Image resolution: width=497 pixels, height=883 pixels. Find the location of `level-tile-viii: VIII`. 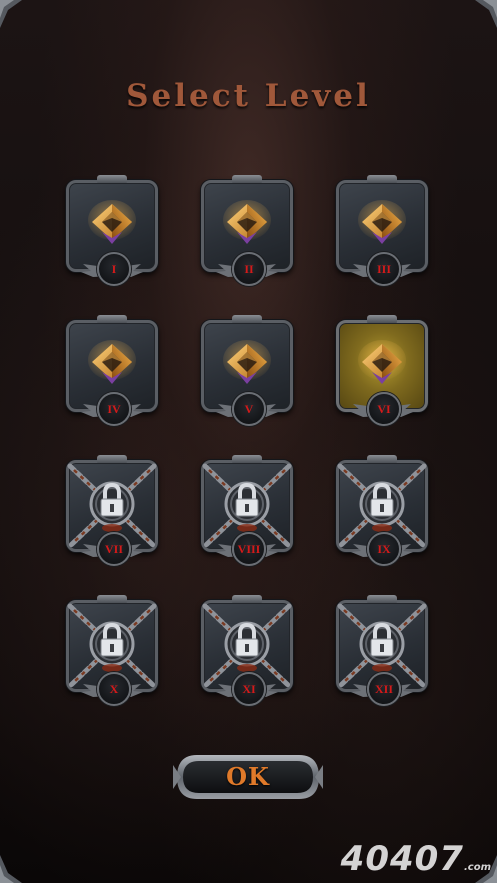

level-tile-viii: VIII is located at coordinates (247, 510).